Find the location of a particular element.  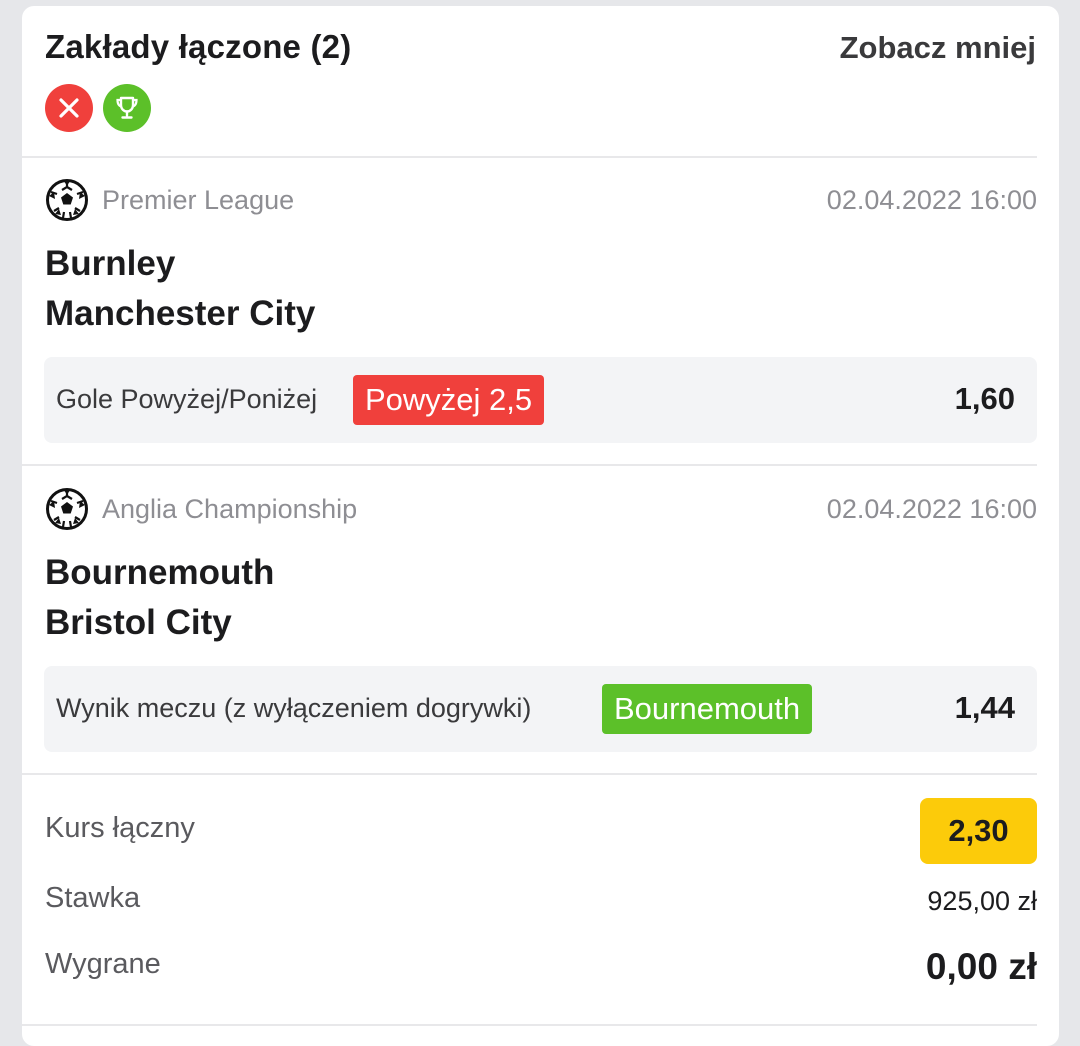

away-team: Manchester City is located at coordinates (180, 313).